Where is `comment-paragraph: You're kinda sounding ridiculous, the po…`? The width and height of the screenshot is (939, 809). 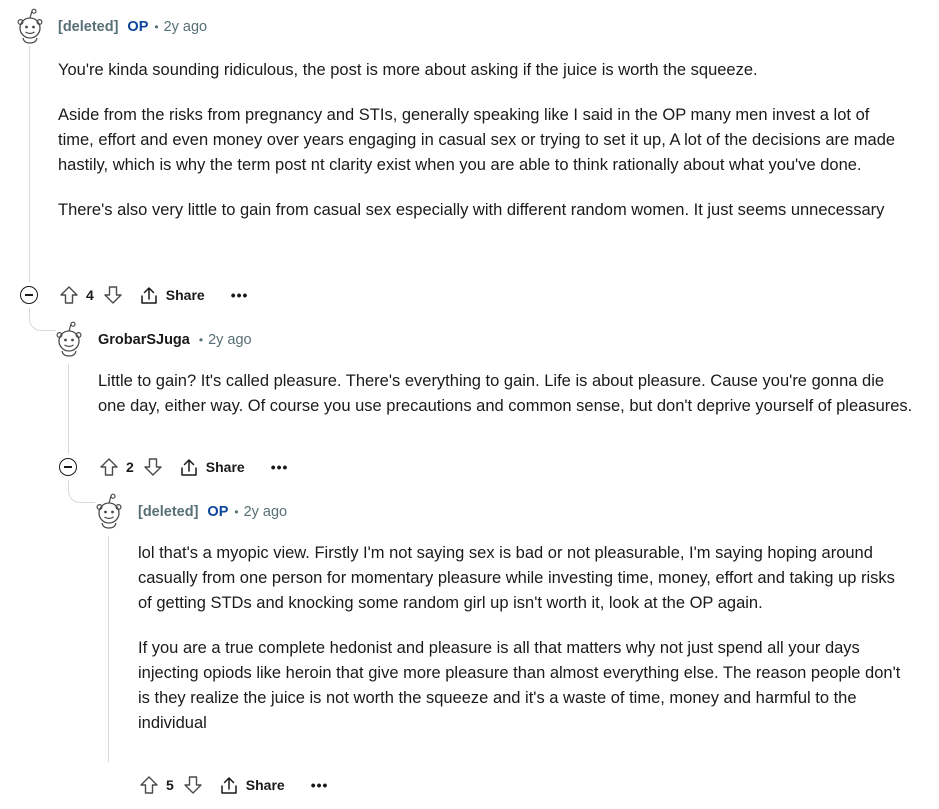
comment-paragraph: You're kinda sounding ridiculous, the po… is located at coordinates (408, 70).